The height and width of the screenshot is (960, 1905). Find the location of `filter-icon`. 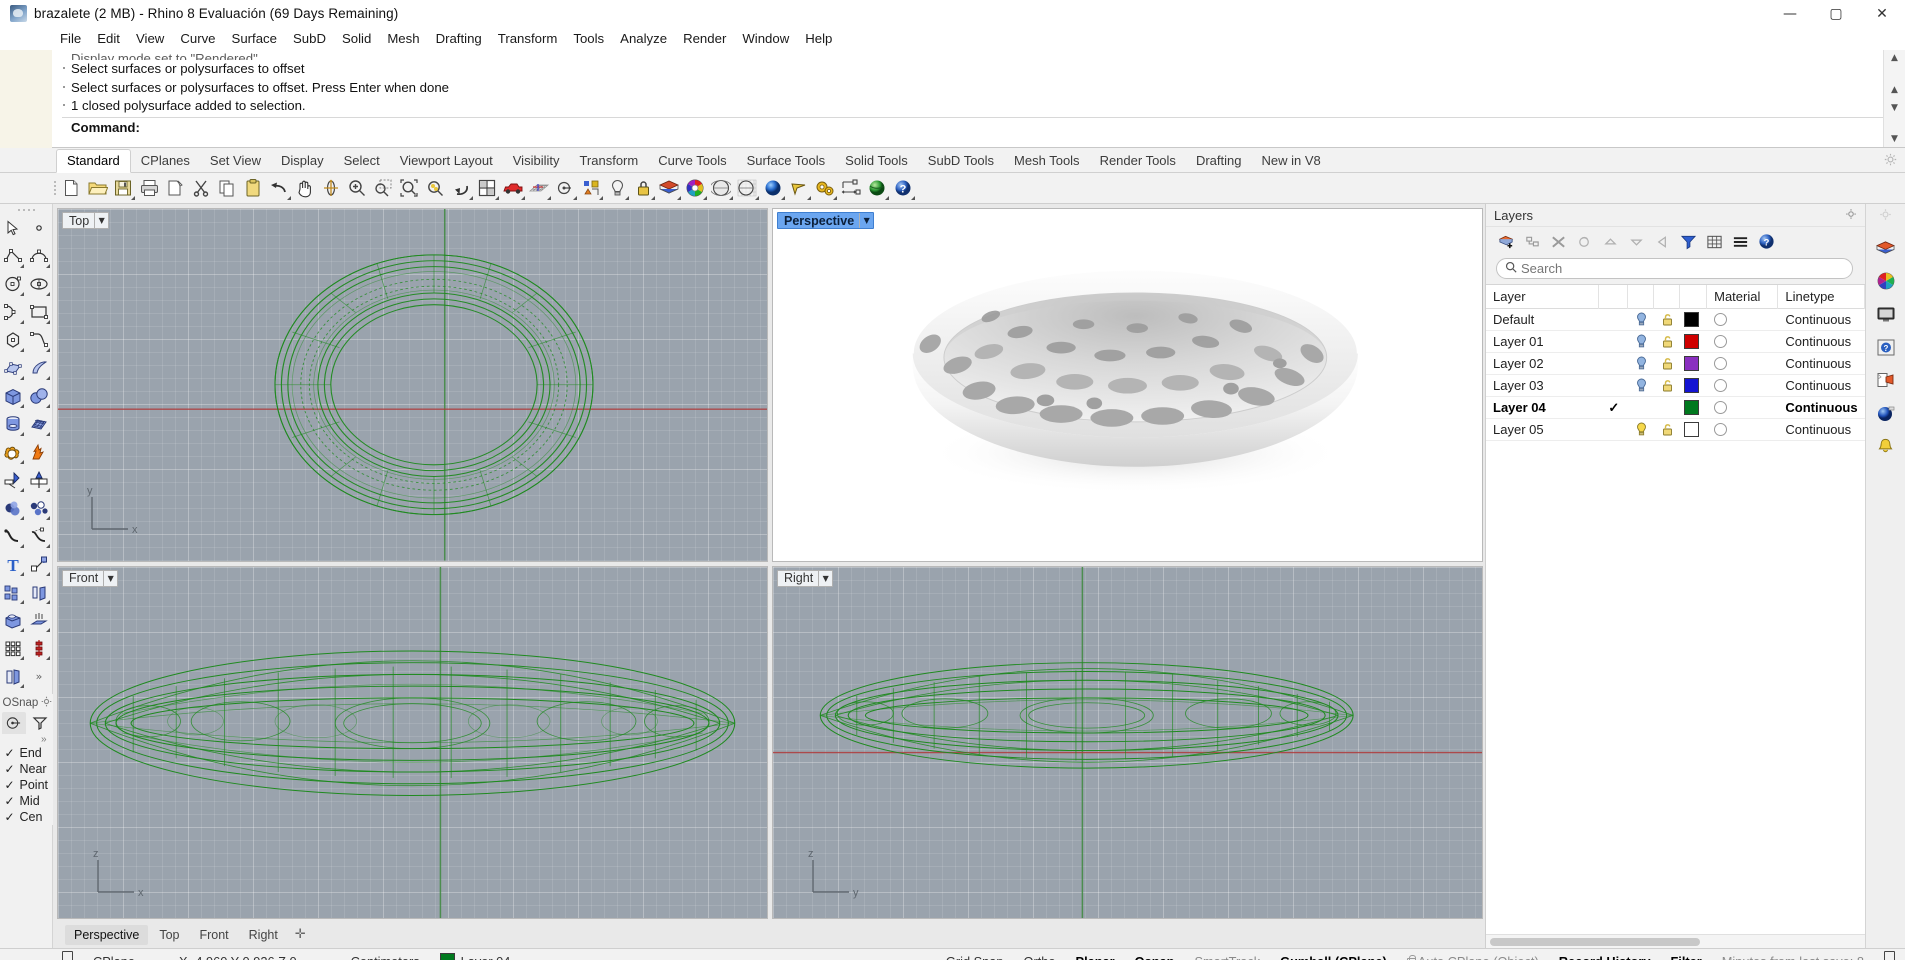

filter-icon is located at coordinates (1688, 242).